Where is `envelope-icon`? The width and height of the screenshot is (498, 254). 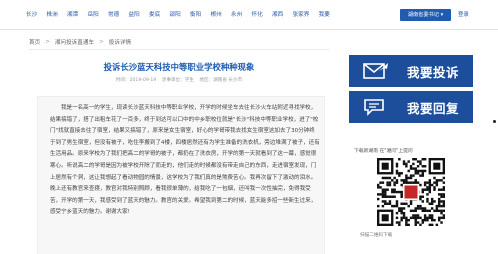 envelope-icon is located at coordinates (376, 71).